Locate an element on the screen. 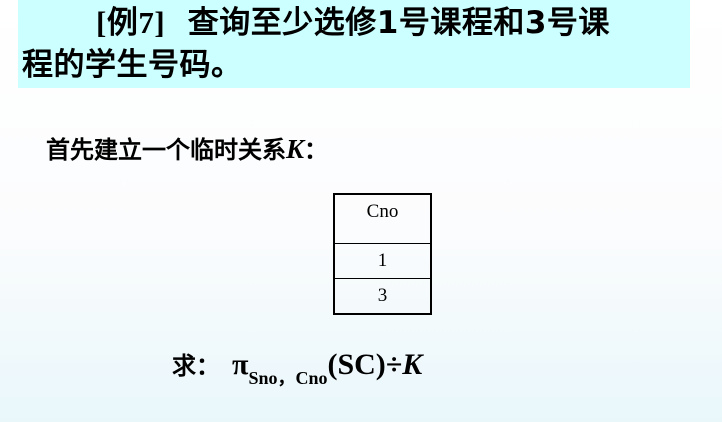 Image resolution: width=722 pixels, height=422 pixels. intro-text: 首先建立一个临时关系 is located at coordinates (166, 150).